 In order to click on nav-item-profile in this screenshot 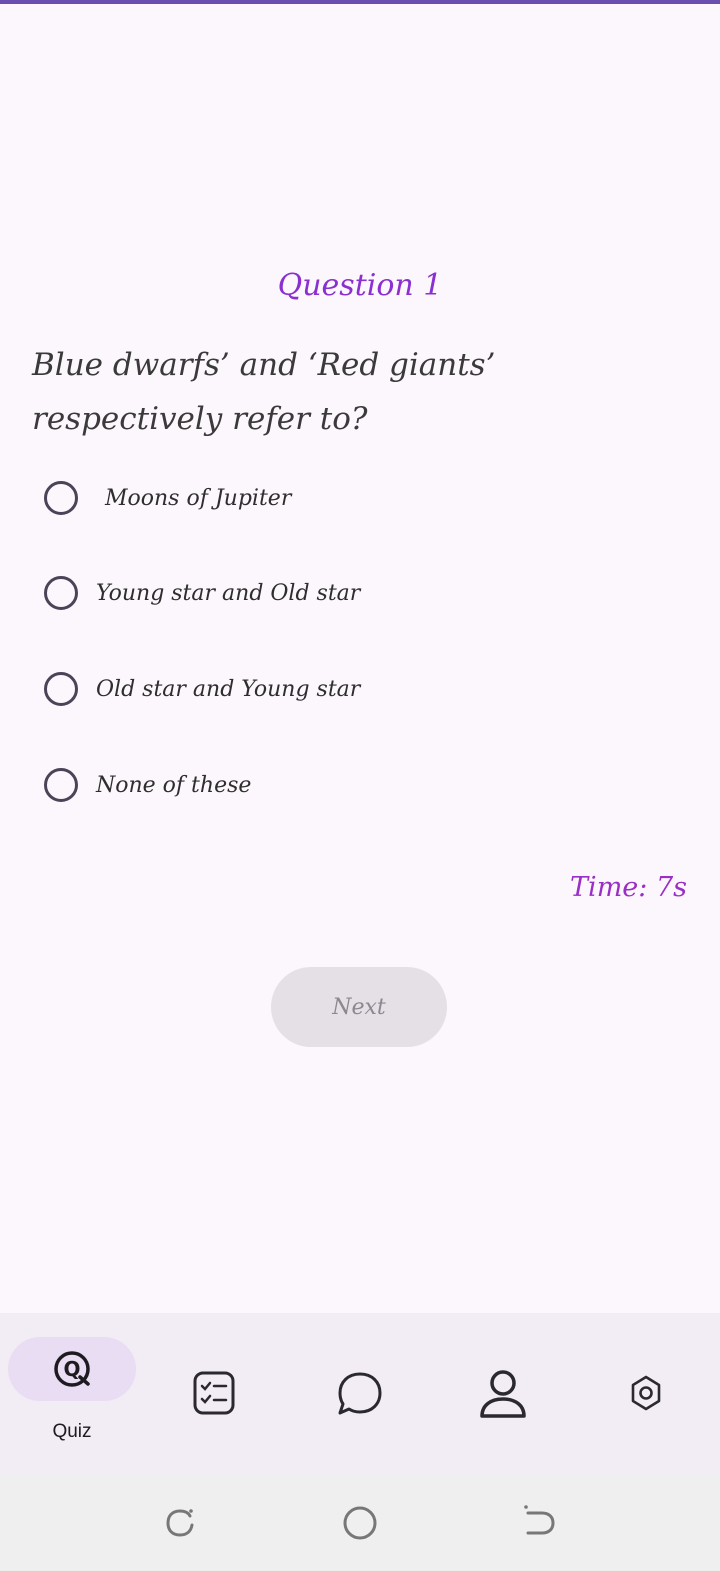, I will do `click(503, 1395)`.